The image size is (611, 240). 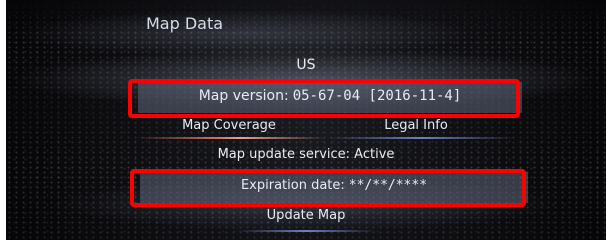 What do you see at coordinates (306, 154) in the screenshot?
I see `map-update-service-status: Map update service: Active` at bounding box center [306, 154].